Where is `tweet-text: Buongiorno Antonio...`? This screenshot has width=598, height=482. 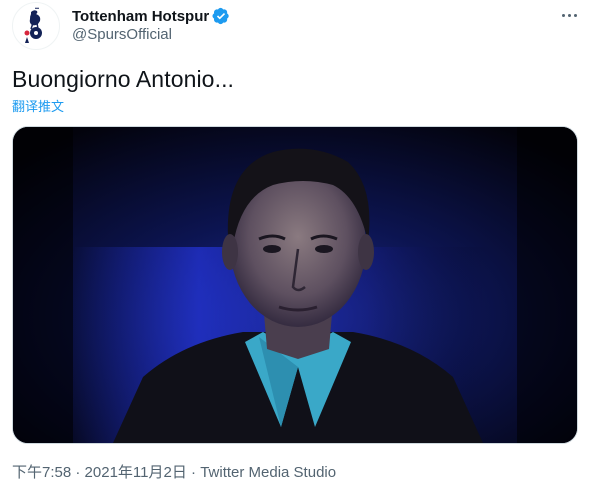
tweet-text: Buongiorno Antonio... is located at coordinates (123, 79).